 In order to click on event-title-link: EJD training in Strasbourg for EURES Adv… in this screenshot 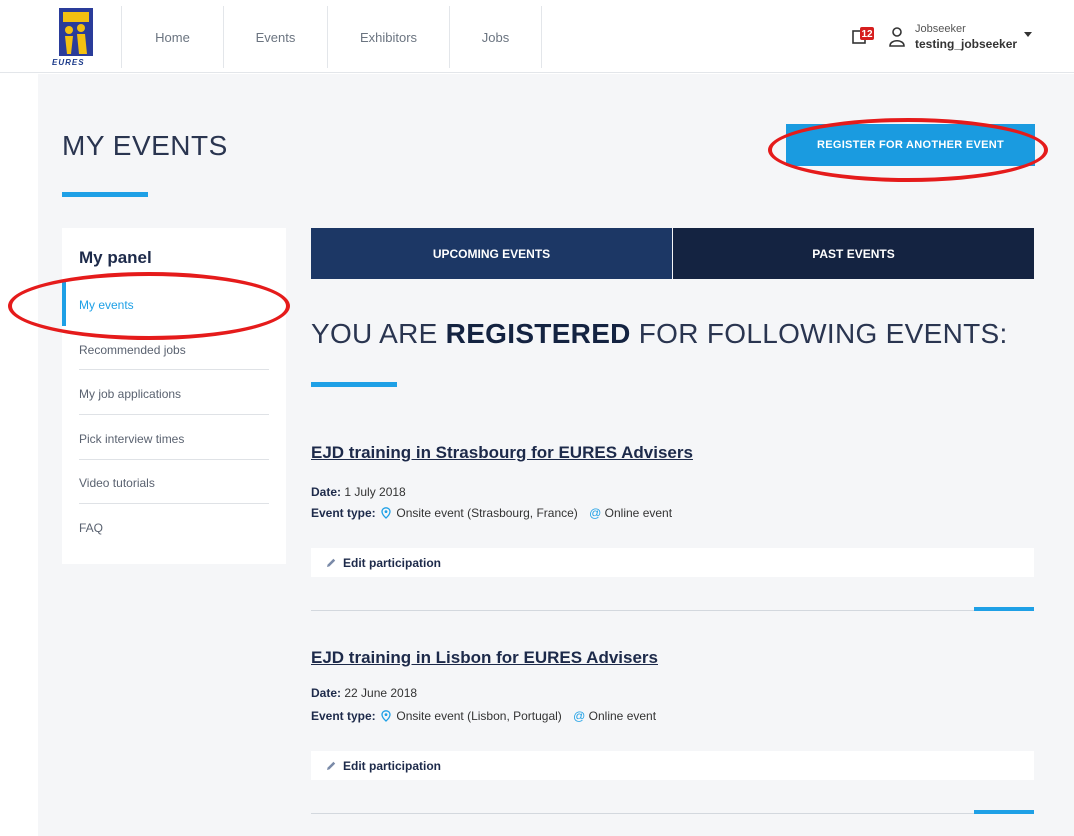, I will do `click(502, 453)`.